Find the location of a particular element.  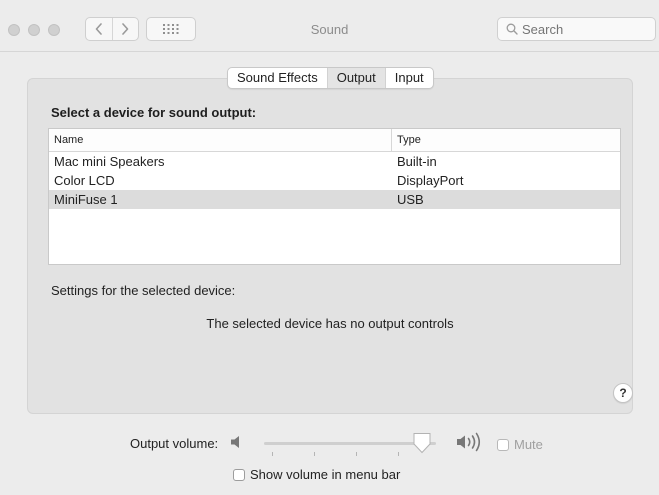

tab-bar: Sound Effects Output Input is located at coordinates (330, 78).